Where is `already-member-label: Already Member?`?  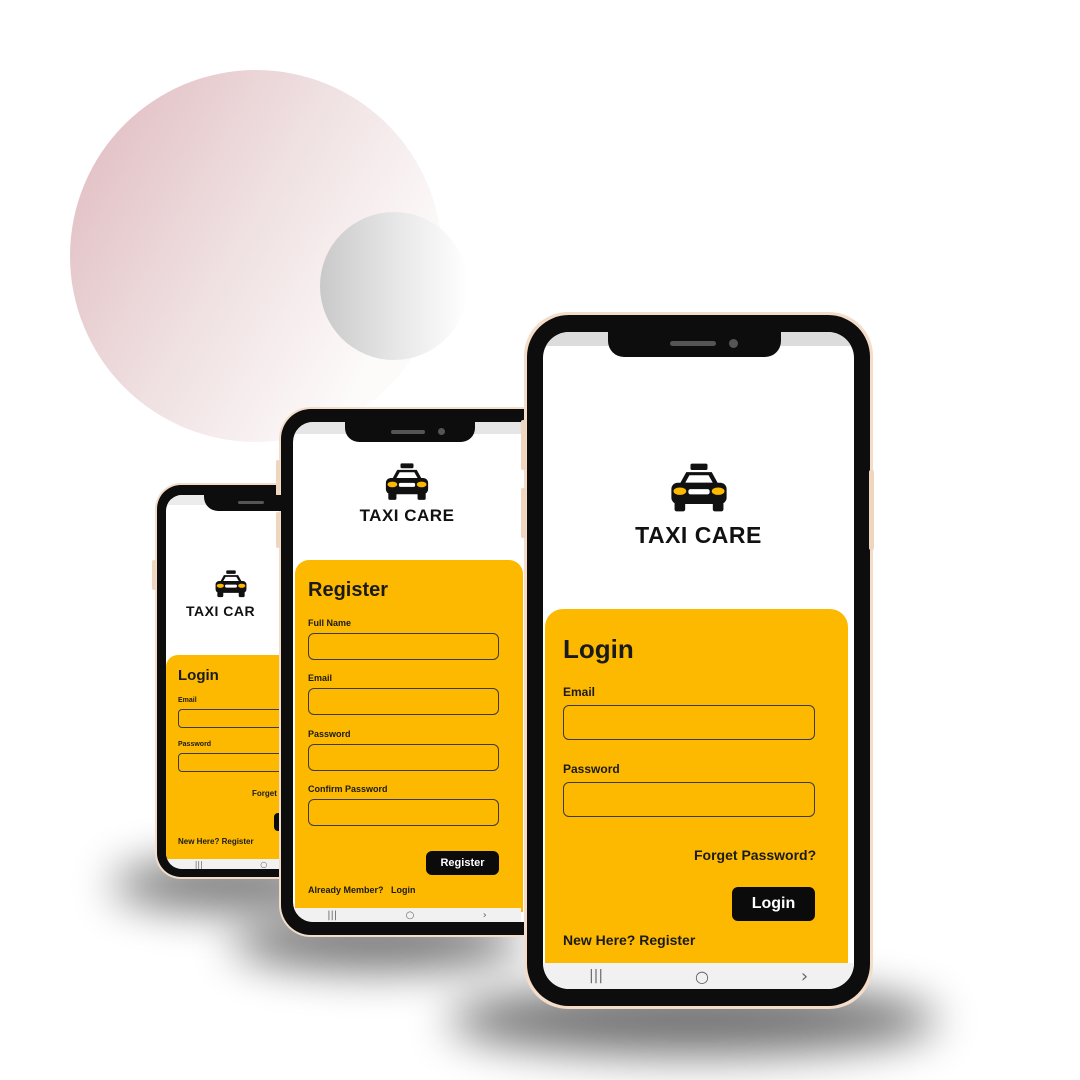 already-member-label: Already Member? is located at coordinates (346, 890).